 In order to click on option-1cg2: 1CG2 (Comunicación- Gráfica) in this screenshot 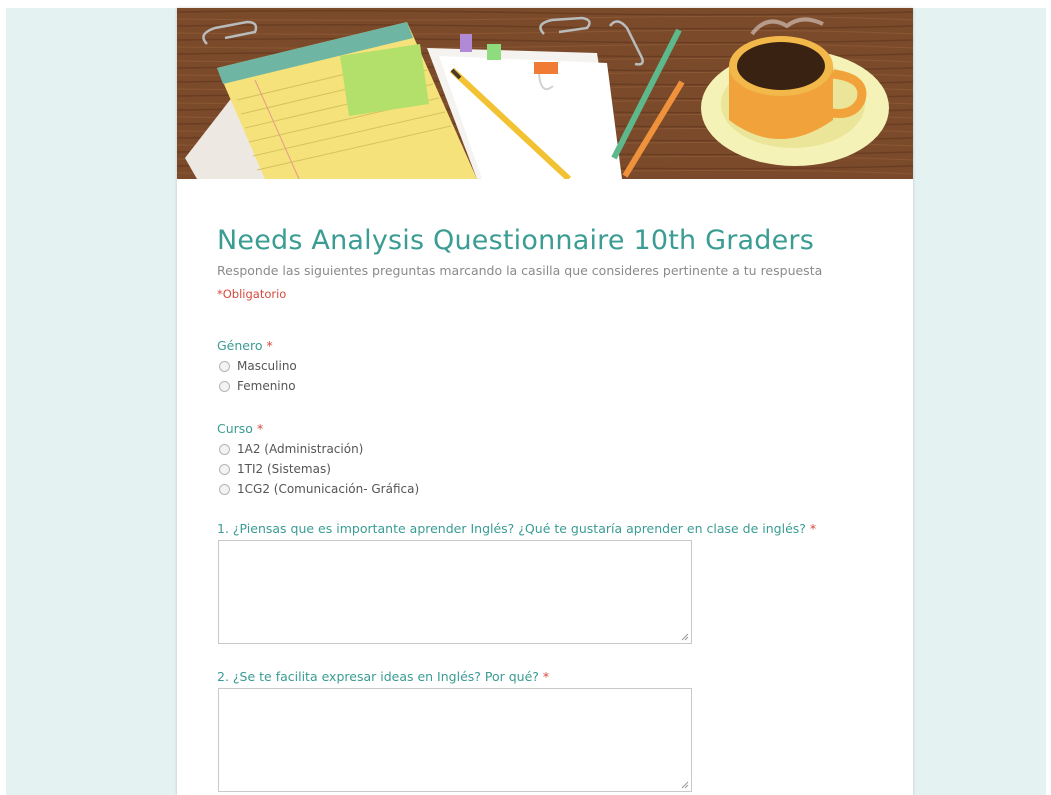, I will do `click(319, 489)`.